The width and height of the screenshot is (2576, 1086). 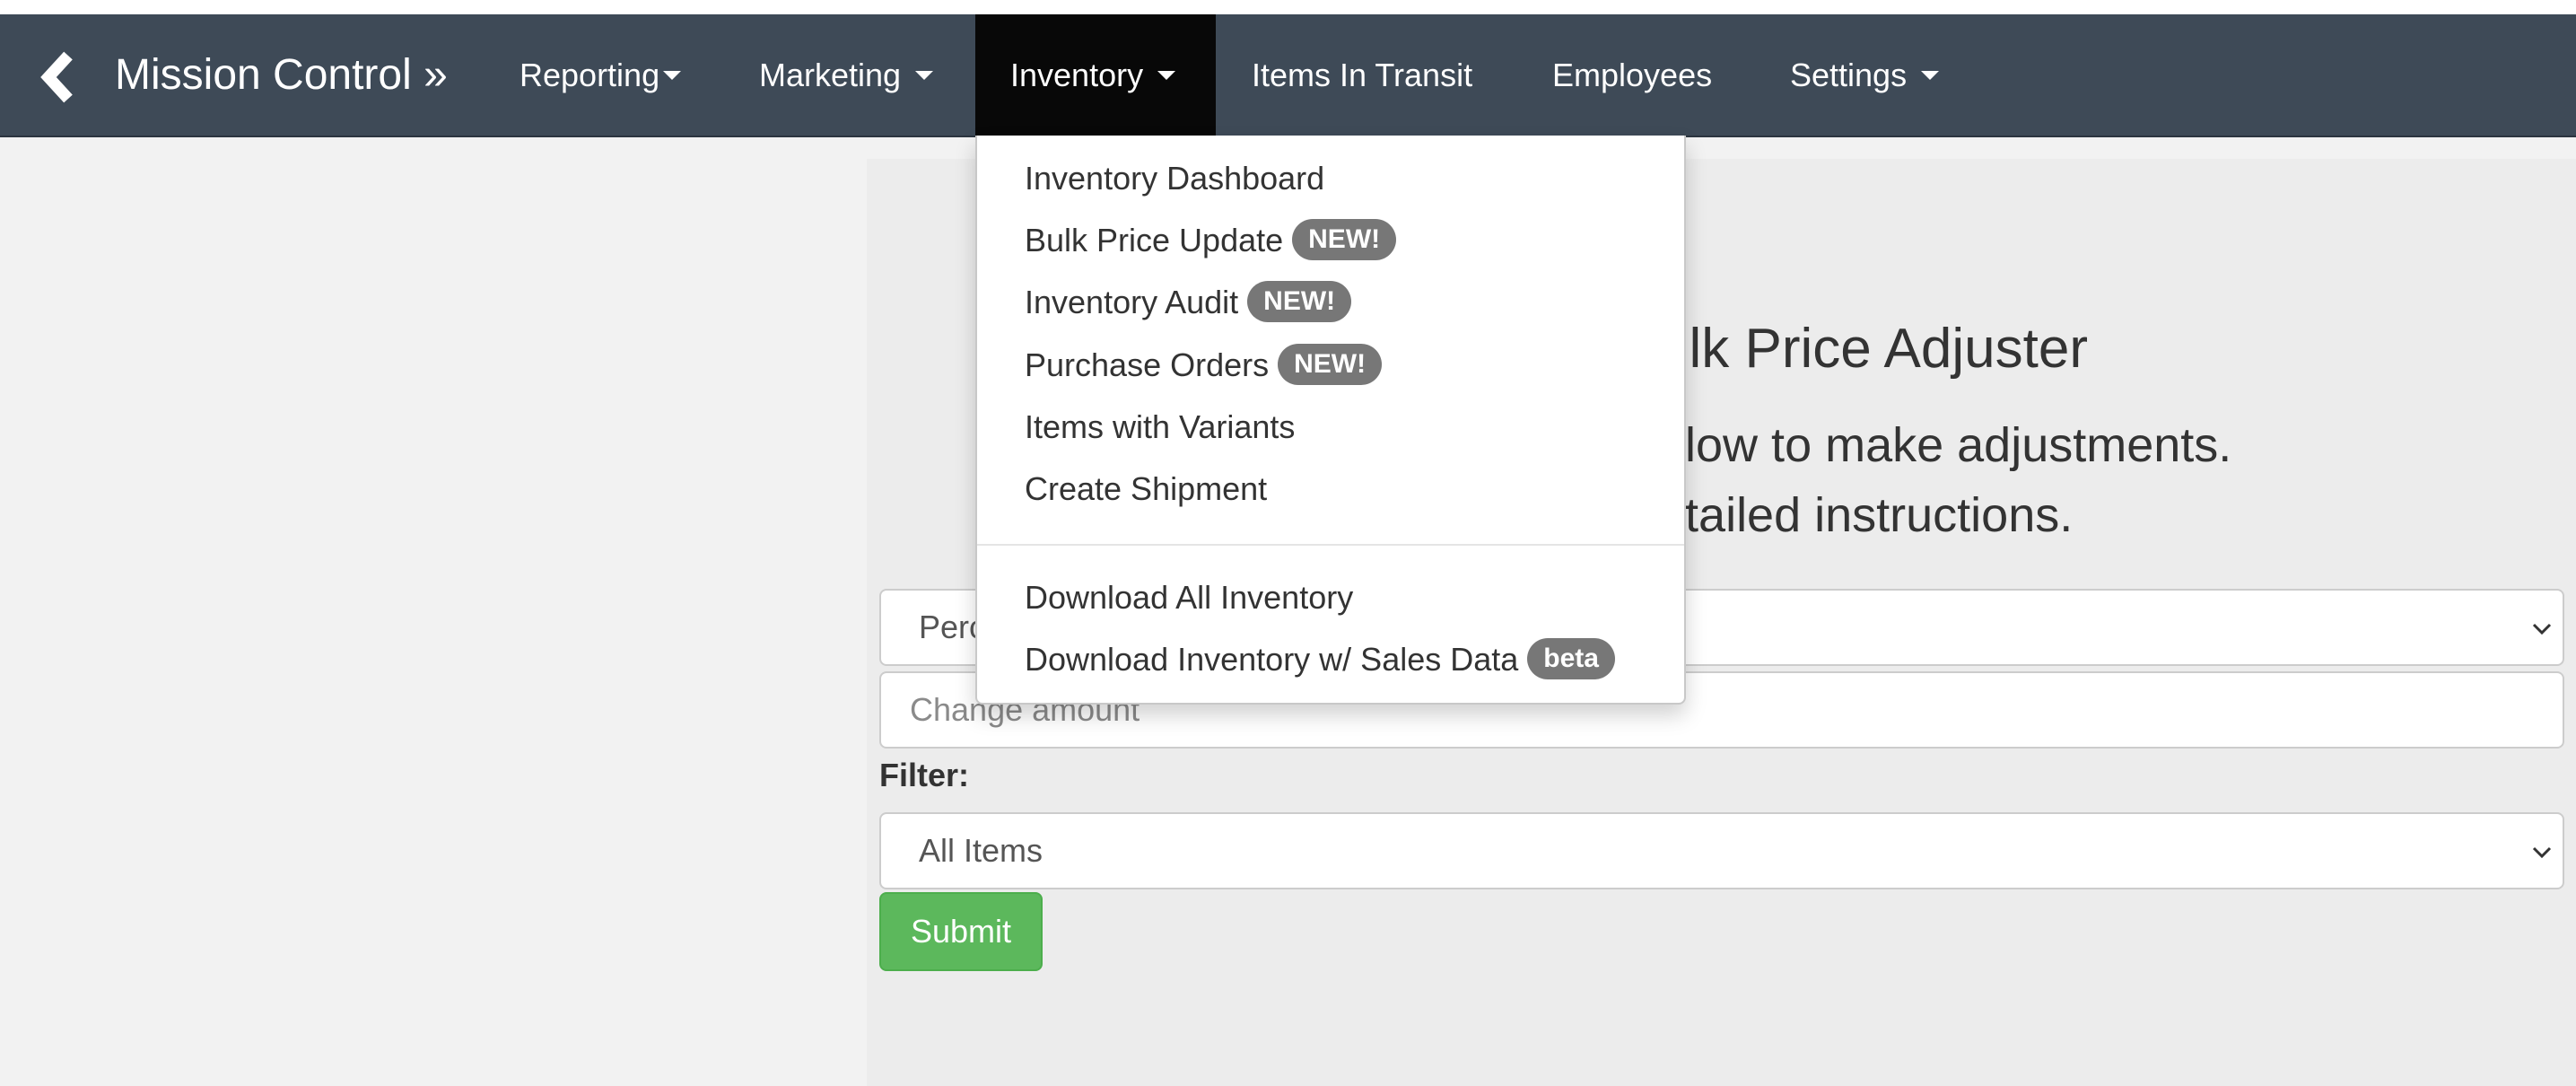 I want to click on brand-link: Mission Control », so click(x=282, y=75).